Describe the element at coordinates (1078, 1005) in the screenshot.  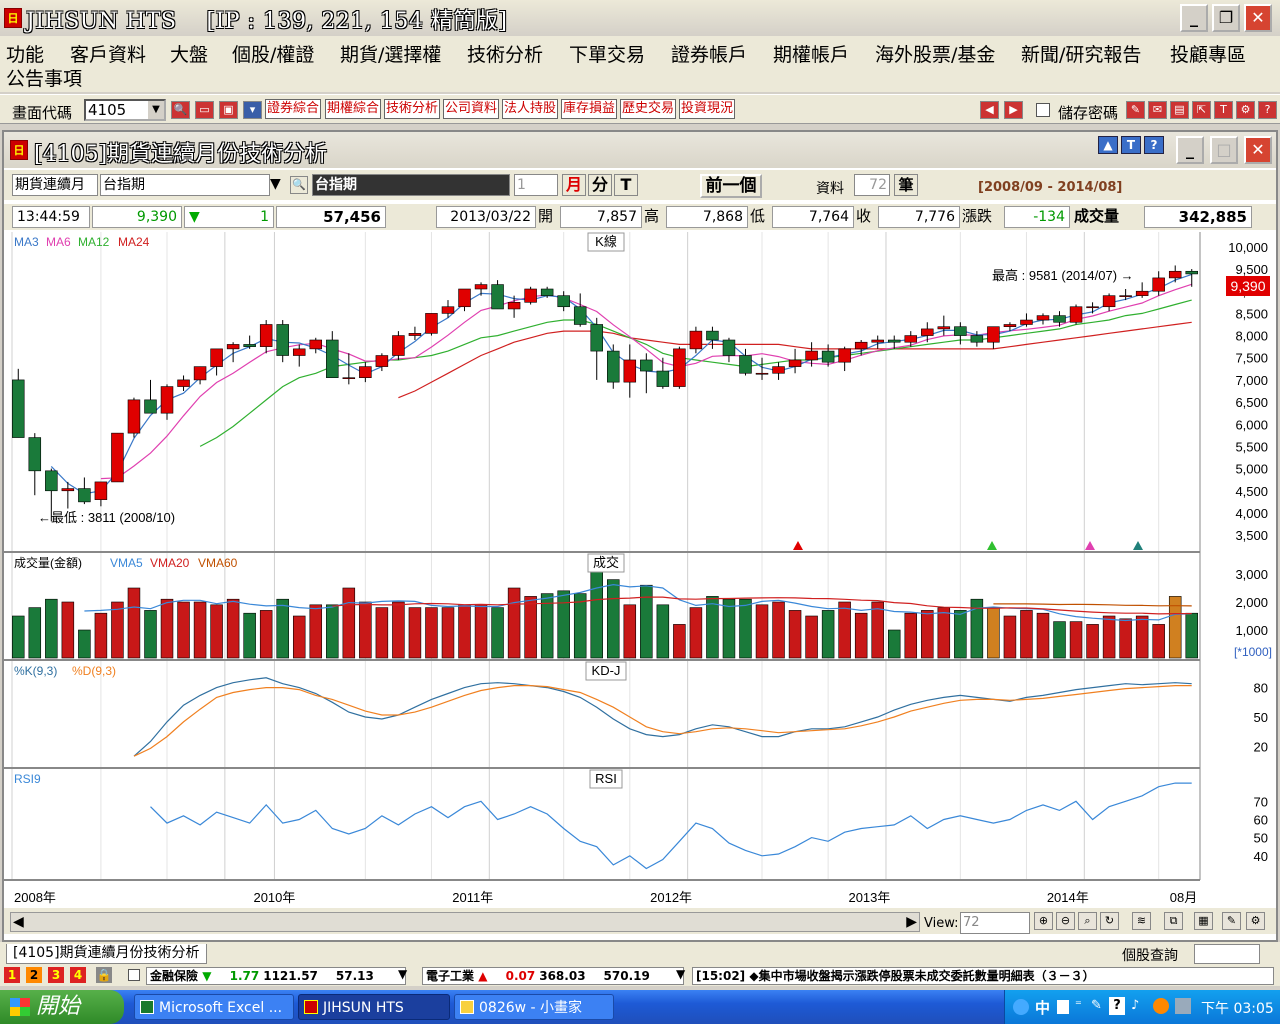
I see `ime-punct-icon: ⁼` at that location.